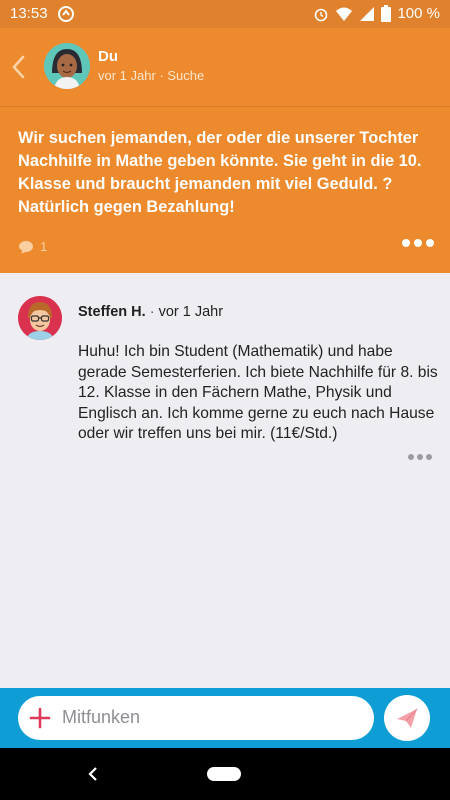 Image resolution: width=450 pixels, height=800 pixels. I want to click on wifi-icon, so click(344, 14).